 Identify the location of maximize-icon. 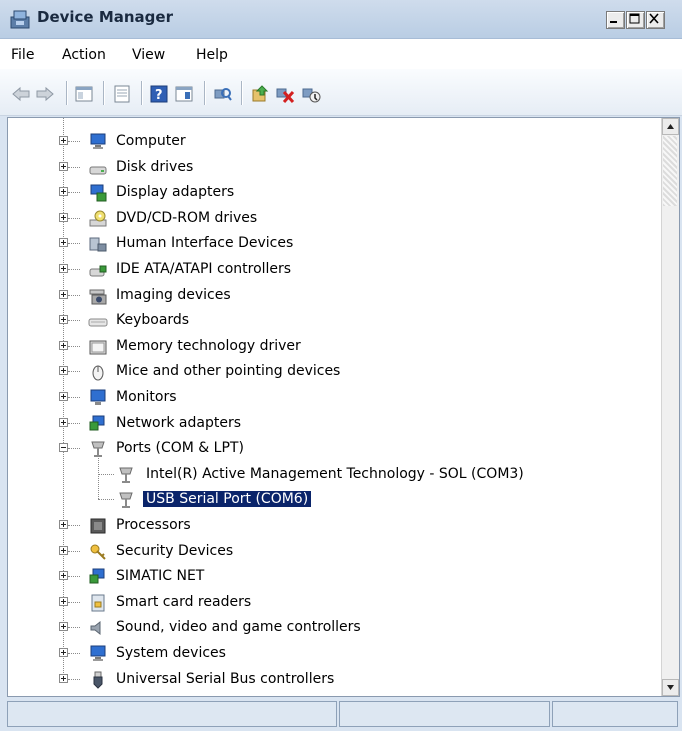
(634, 18).